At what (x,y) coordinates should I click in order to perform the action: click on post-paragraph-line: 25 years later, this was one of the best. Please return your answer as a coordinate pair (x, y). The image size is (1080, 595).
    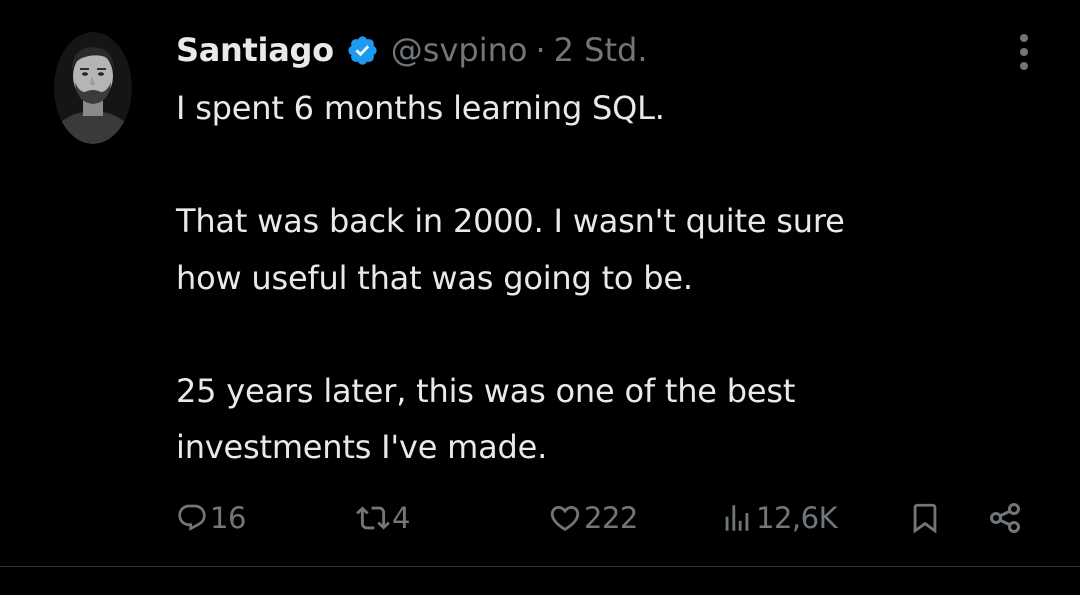
    Looking at the image, I should click on (486, 390).